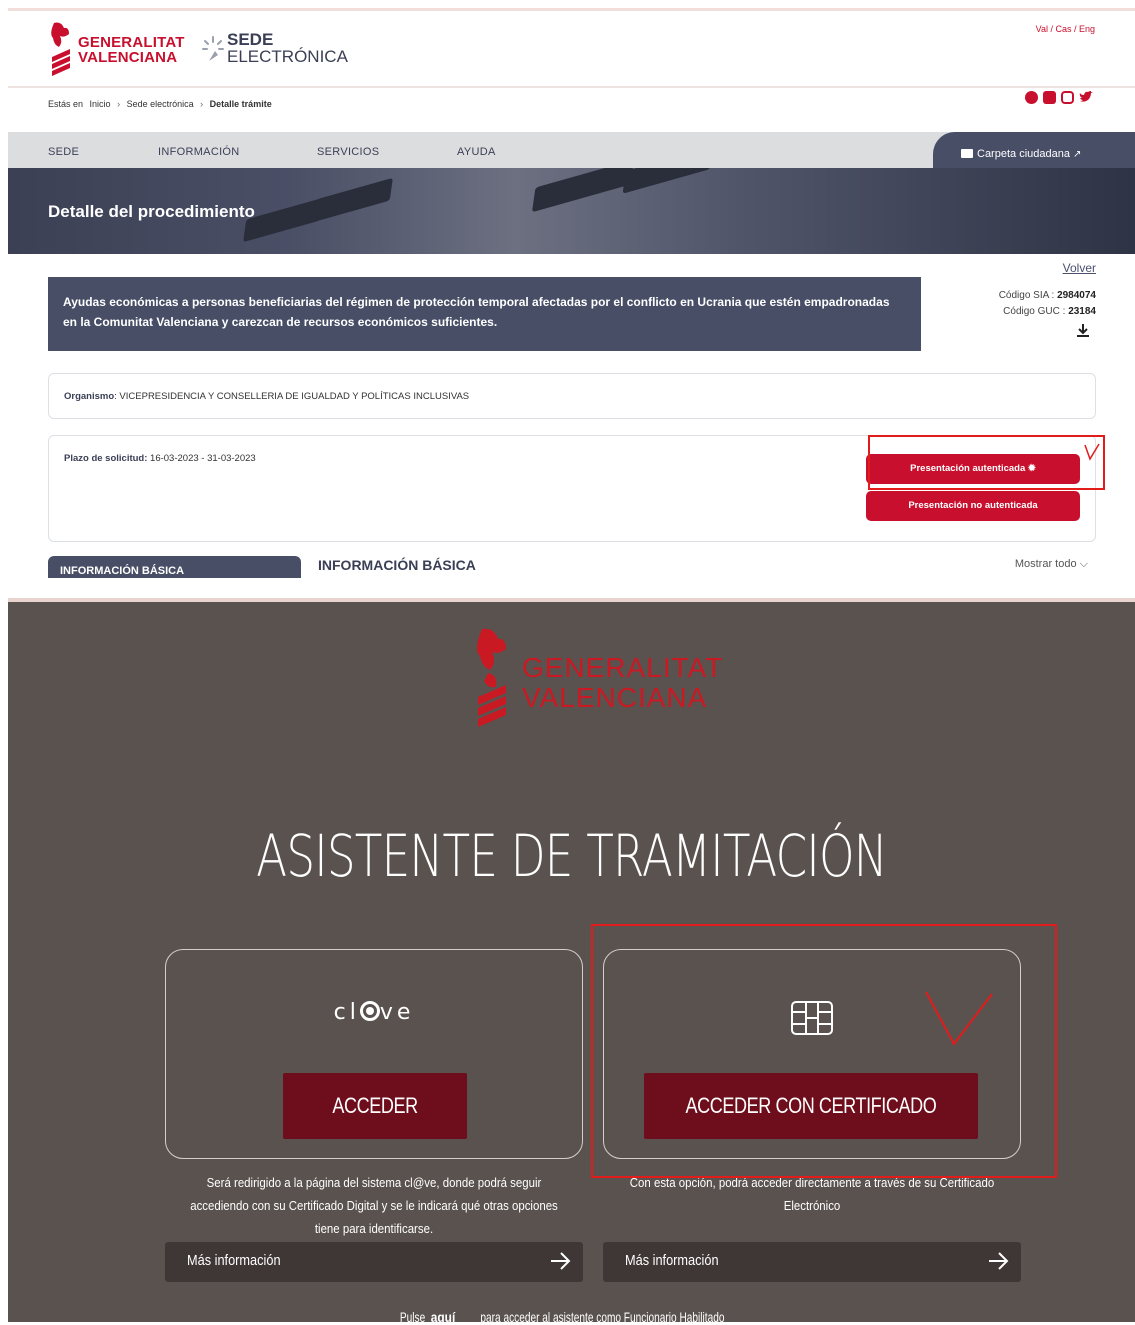  Describe the element at coordinates (174, 567) in the screenshot. I see `tab-informacion-basica: INFORMACIÓN BÁSICA` at that location.